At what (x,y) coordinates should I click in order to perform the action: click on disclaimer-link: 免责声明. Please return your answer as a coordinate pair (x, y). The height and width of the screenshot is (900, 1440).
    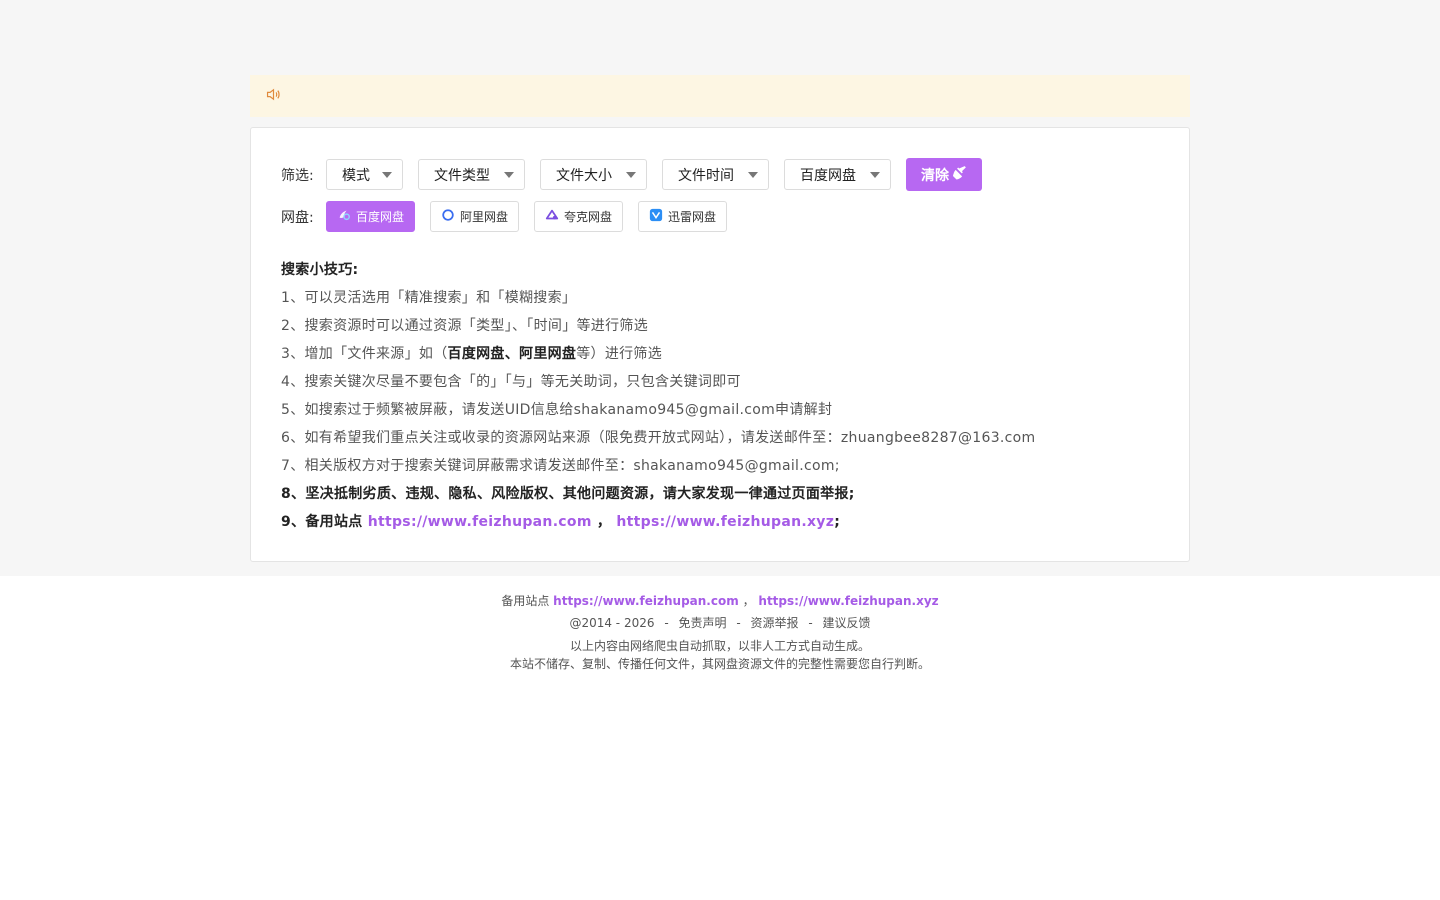
    Looking at the image, I should click on (703, 623).